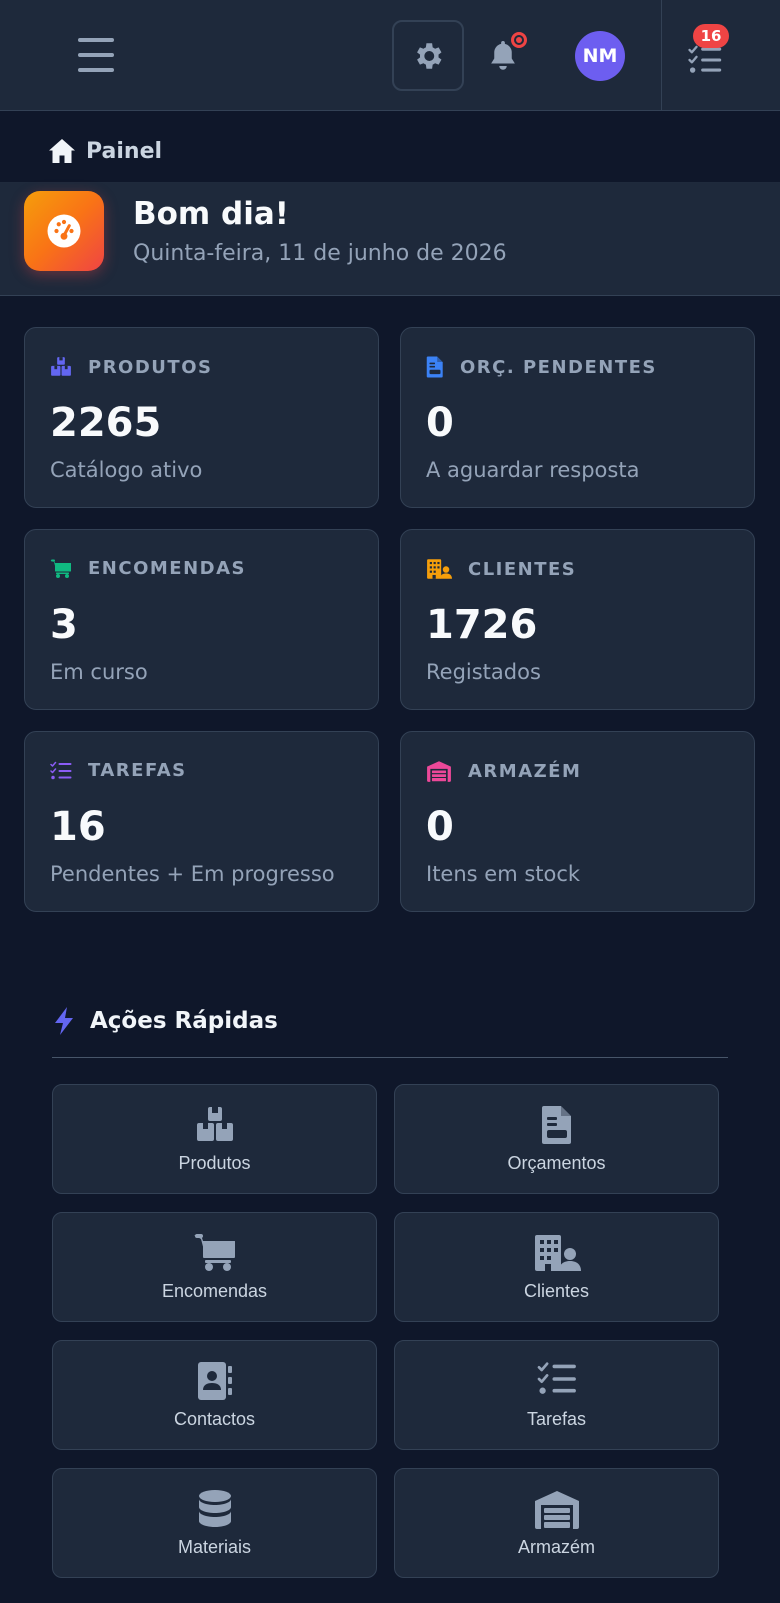  What do you see at coordinates (507, 53) in the screenshot?
I see `notifications-button` at bounding box center [507, 53].